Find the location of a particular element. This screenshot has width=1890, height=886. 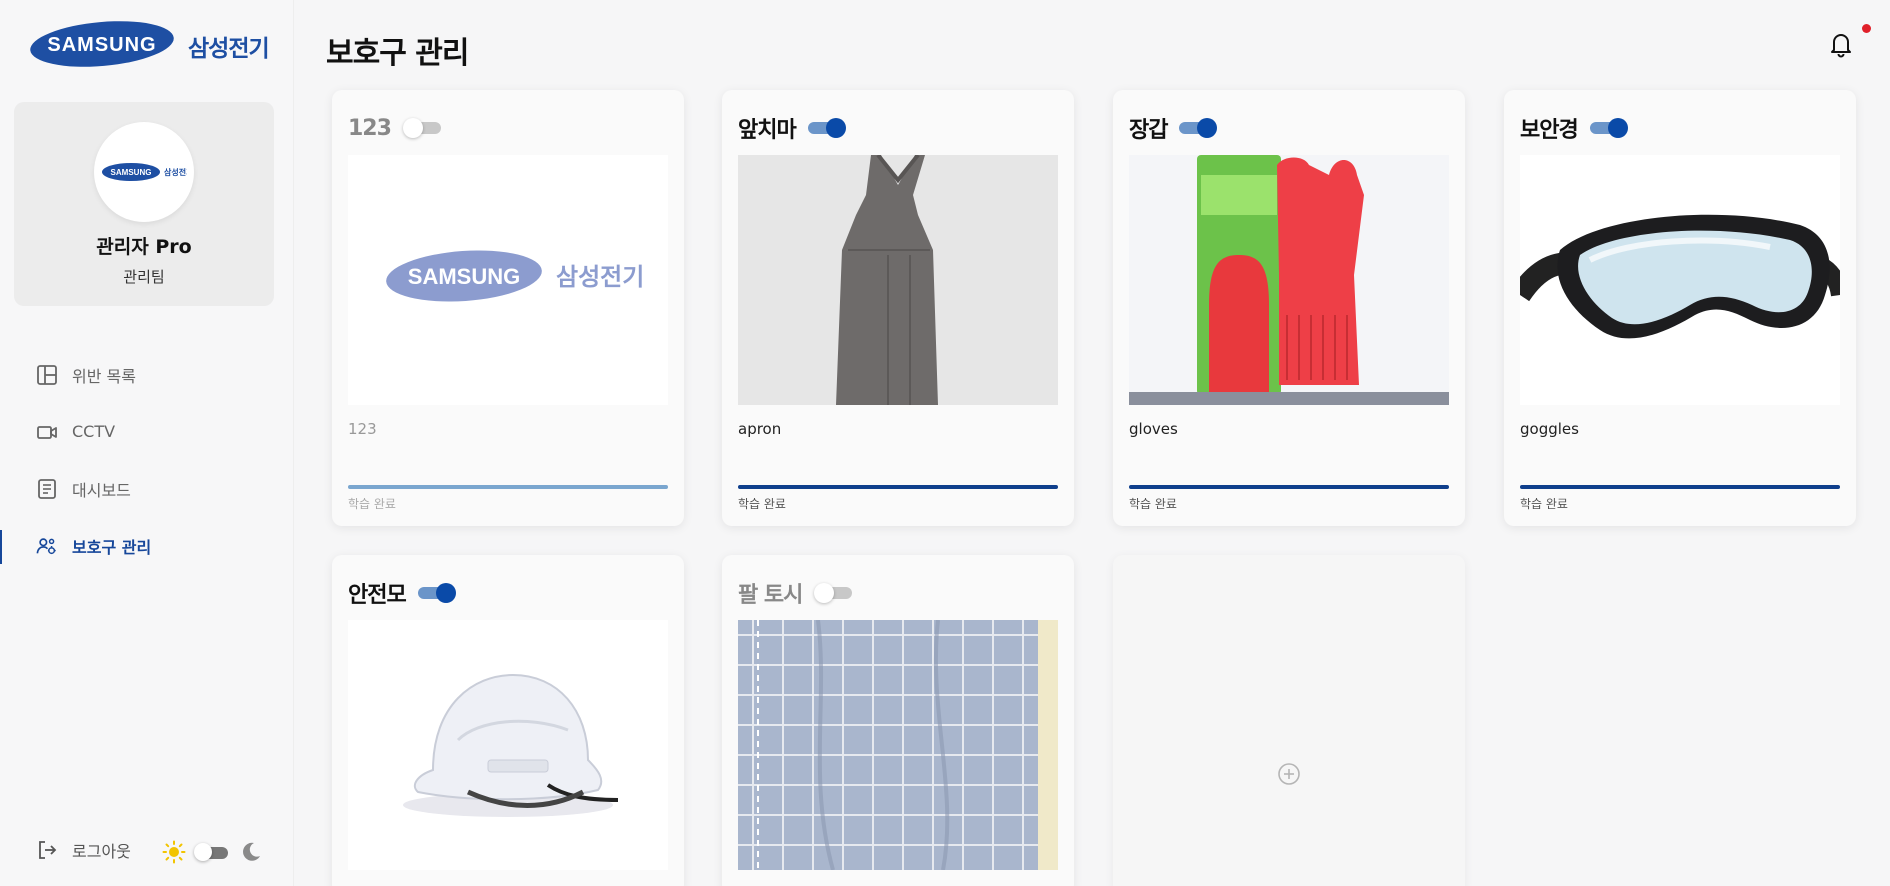

card-header: 123 is located at coordinates (394, 128).